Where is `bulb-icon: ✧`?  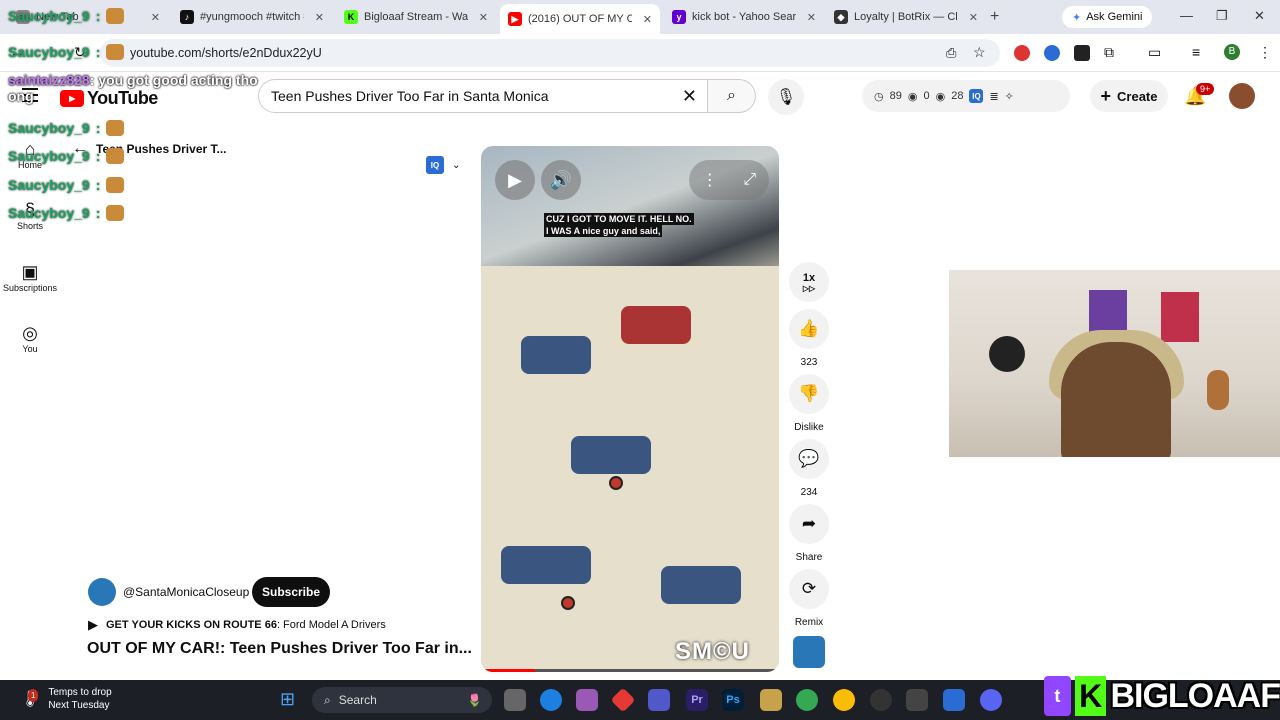 bulb-icon: ✧ is located at coordinates (1009, 96).